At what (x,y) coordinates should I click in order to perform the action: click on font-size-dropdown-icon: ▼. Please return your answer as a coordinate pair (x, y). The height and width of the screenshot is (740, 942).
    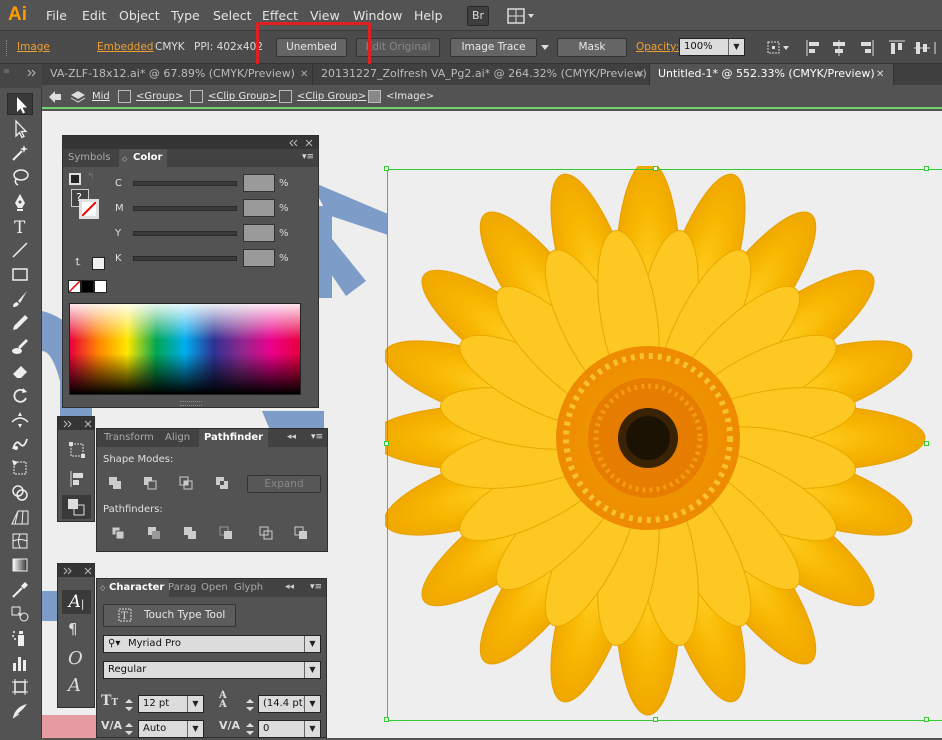
    Looking at the image, I should click on (195, 704).